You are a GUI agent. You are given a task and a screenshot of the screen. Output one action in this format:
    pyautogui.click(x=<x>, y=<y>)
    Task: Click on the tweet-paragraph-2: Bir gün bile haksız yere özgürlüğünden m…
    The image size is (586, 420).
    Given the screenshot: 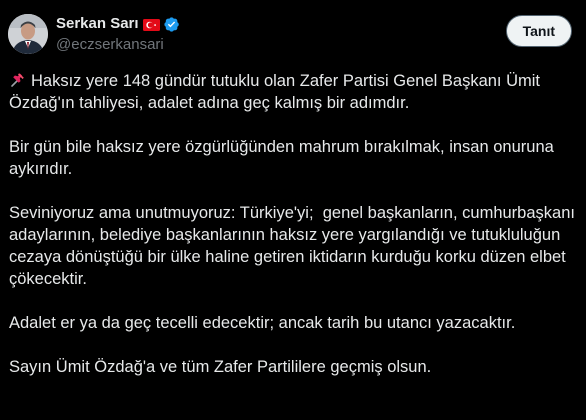 What is the action you would take?
    pyautogui.click(x=281, y=158)
    